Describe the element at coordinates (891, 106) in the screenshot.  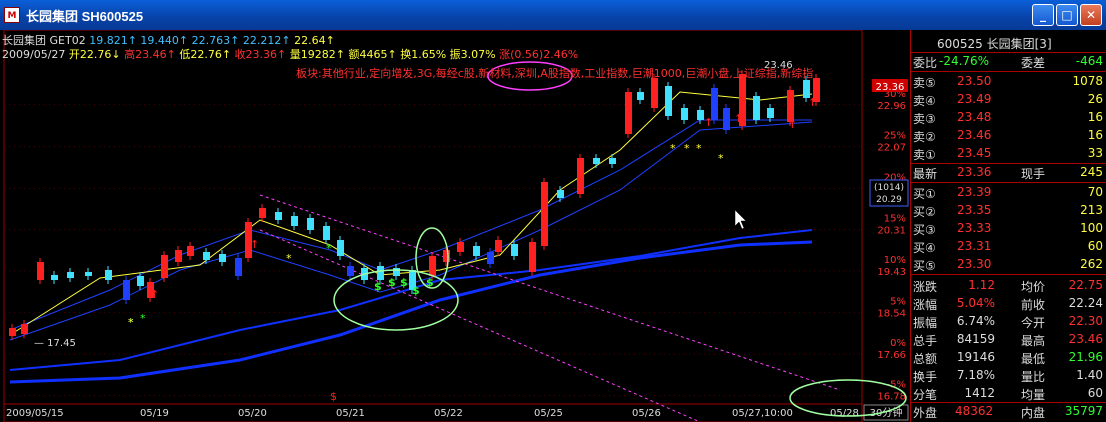
I see `y-tick-price: 22.96` at that location.